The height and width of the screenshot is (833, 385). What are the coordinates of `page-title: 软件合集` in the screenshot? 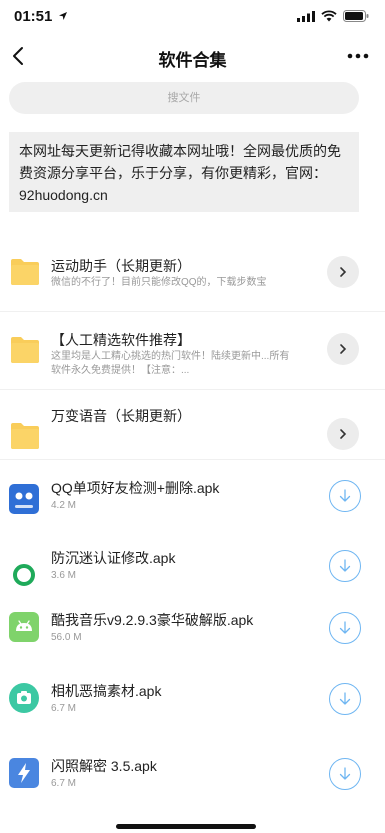 It's located at (192, 60).